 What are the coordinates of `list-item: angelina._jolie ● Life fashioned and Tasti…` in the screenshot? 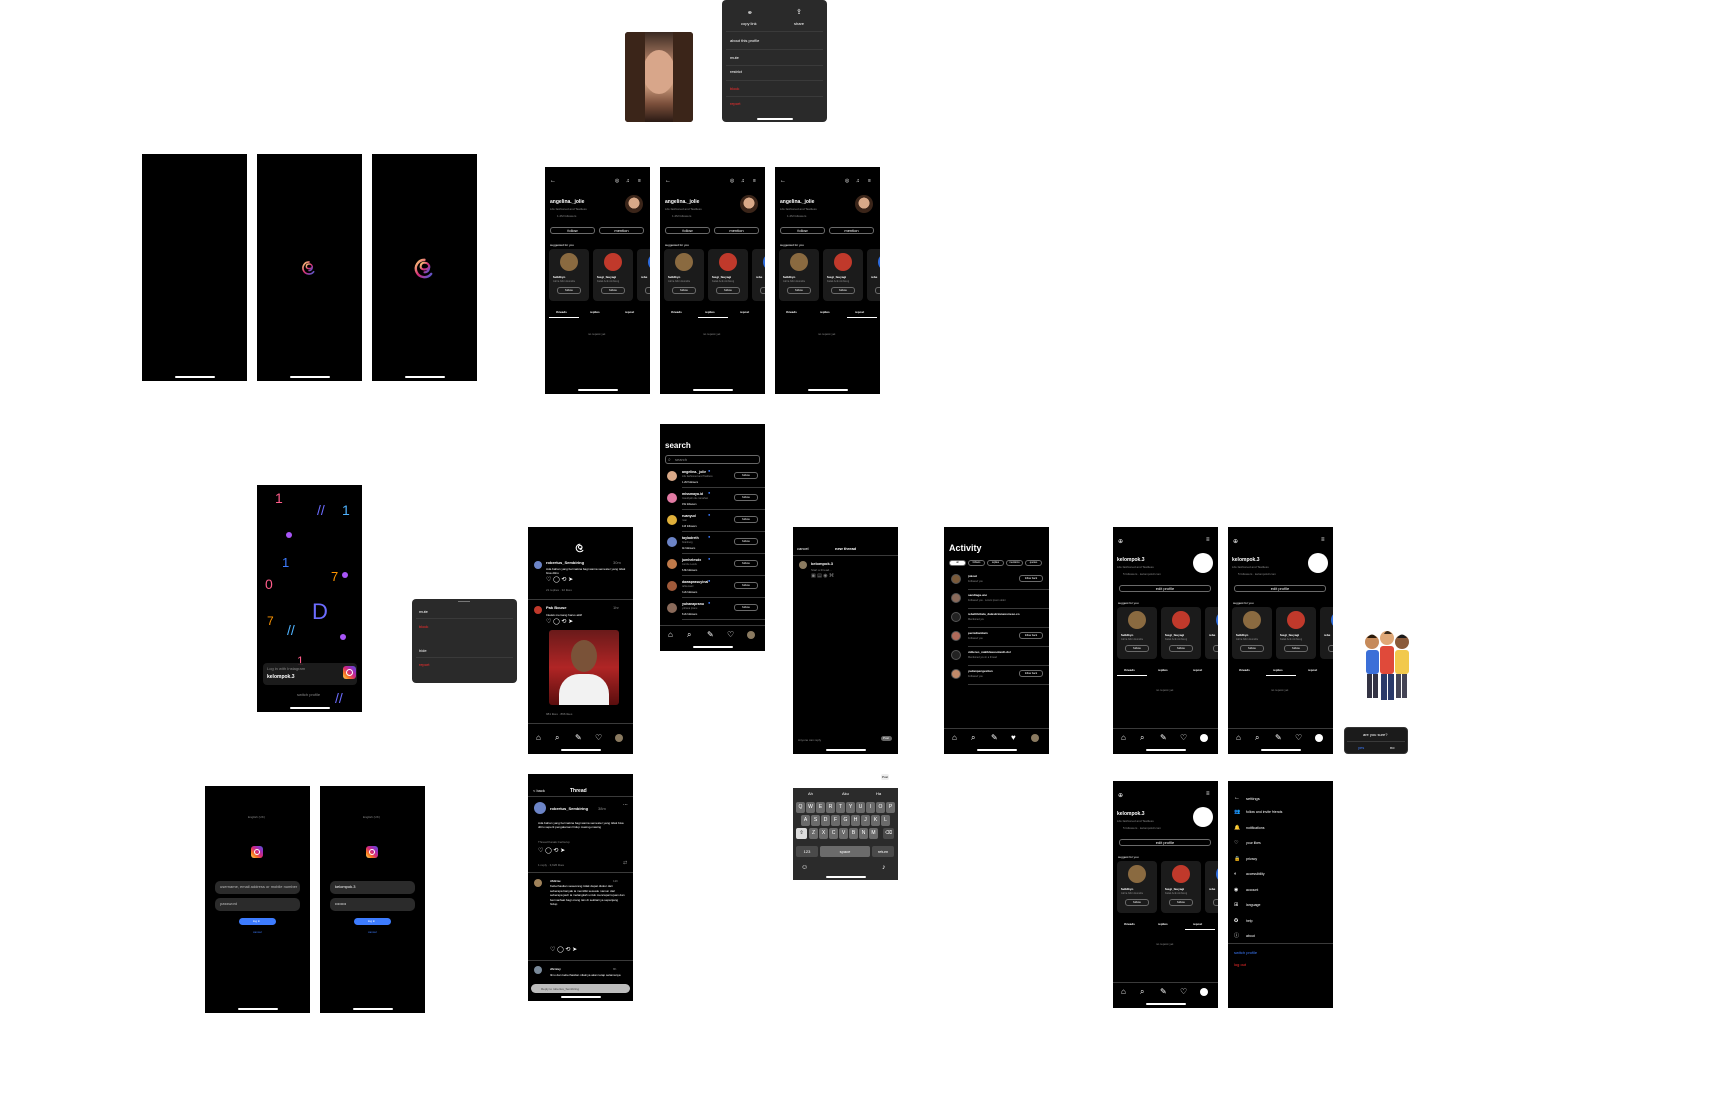 It's located at (712, 478).